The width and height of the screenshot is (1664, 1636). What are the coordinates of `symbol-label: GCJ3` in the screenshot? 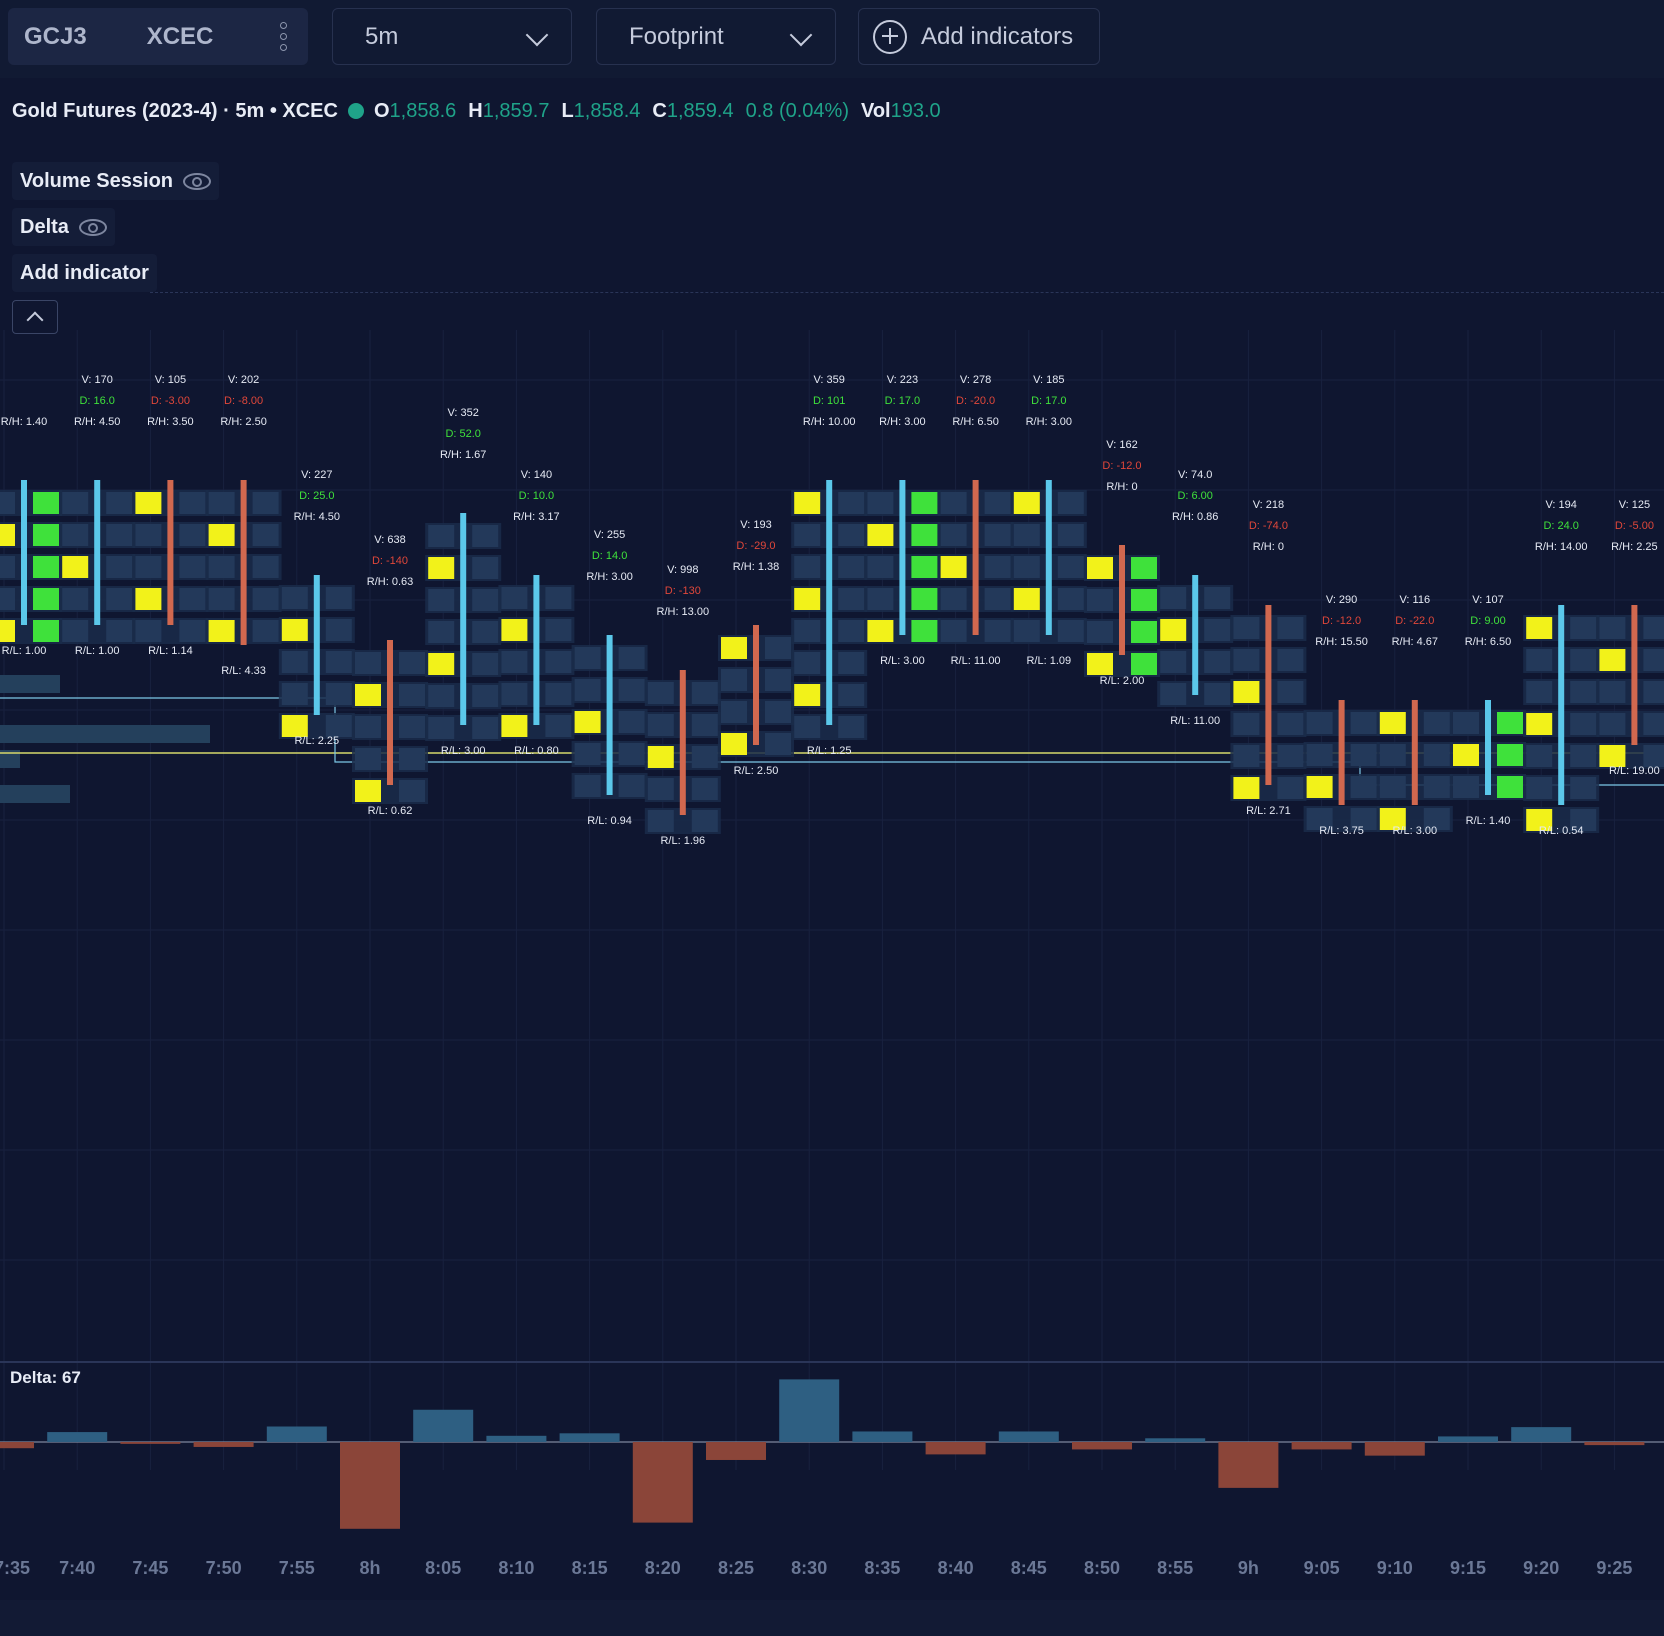 It's located at (55, 36).